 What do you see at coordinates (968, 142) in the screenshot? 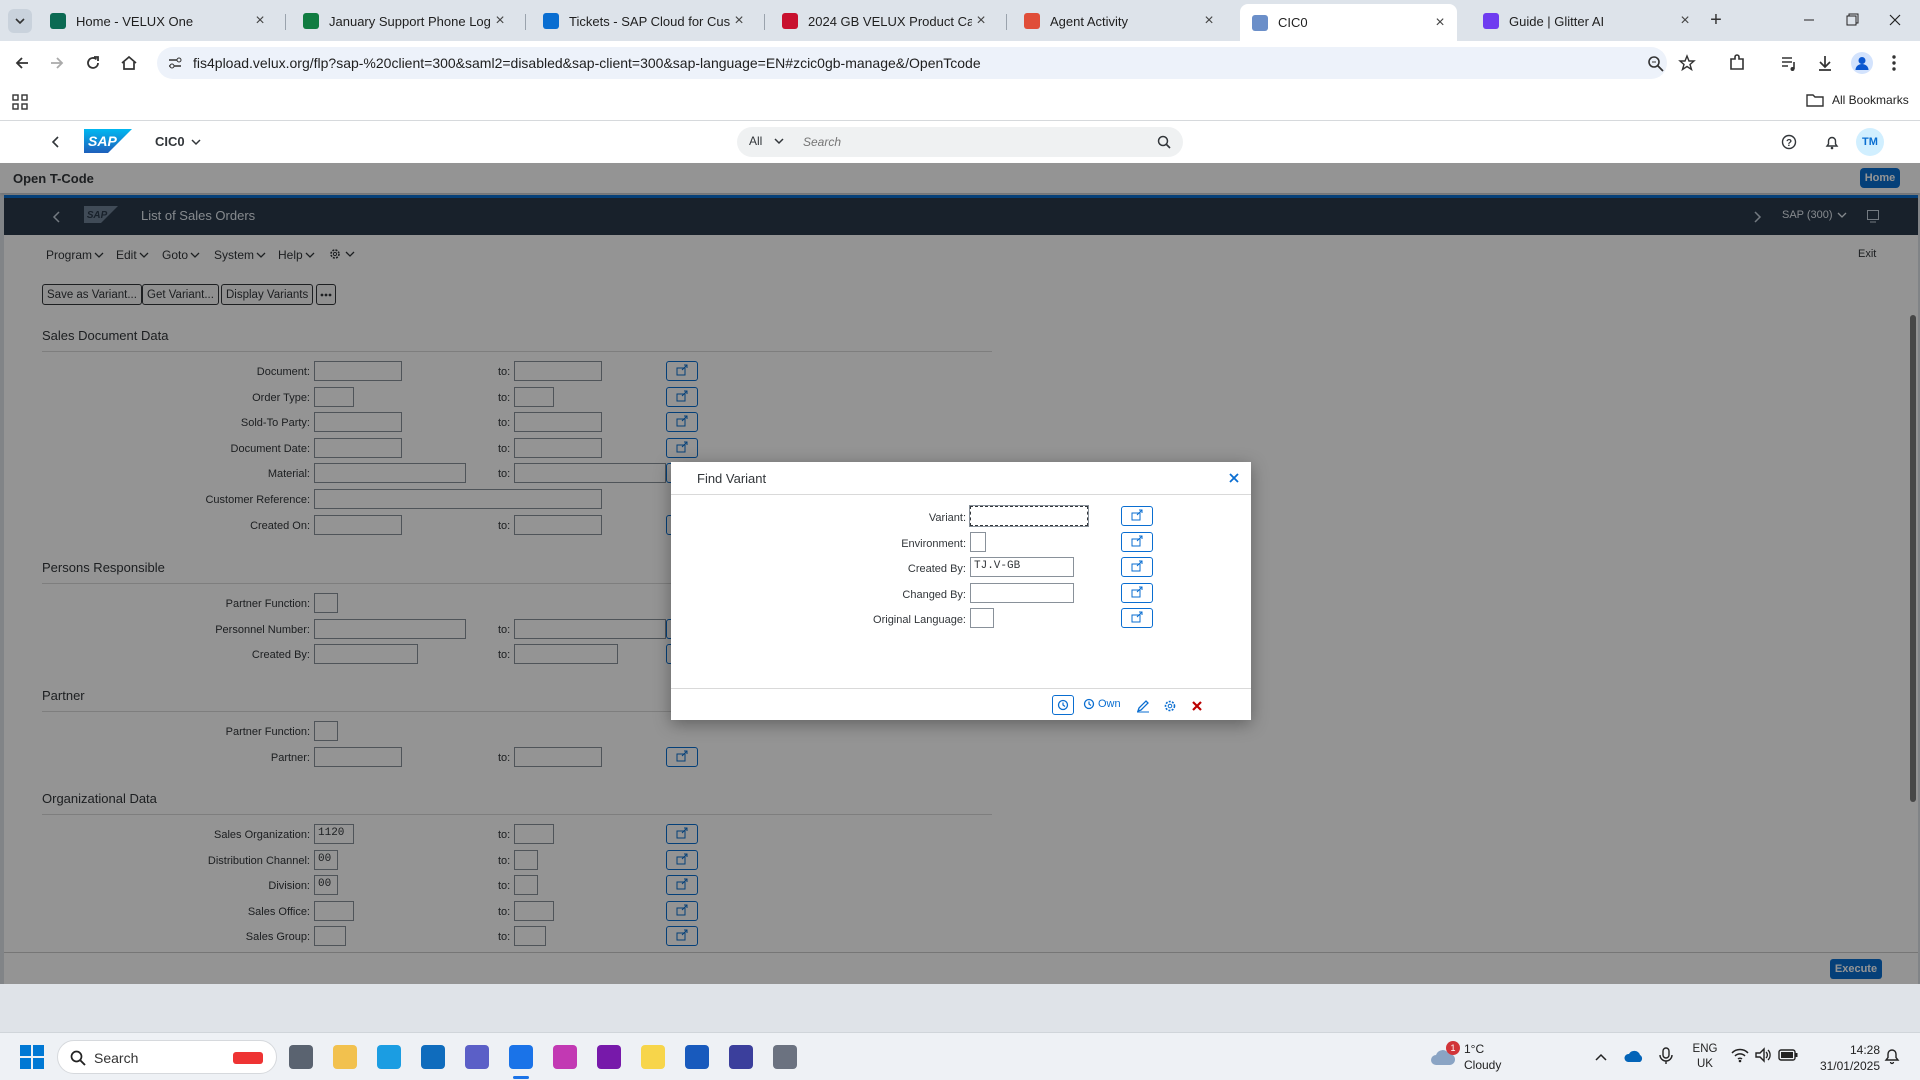
I see `shell-search-input` at bounding box center [968, 142].